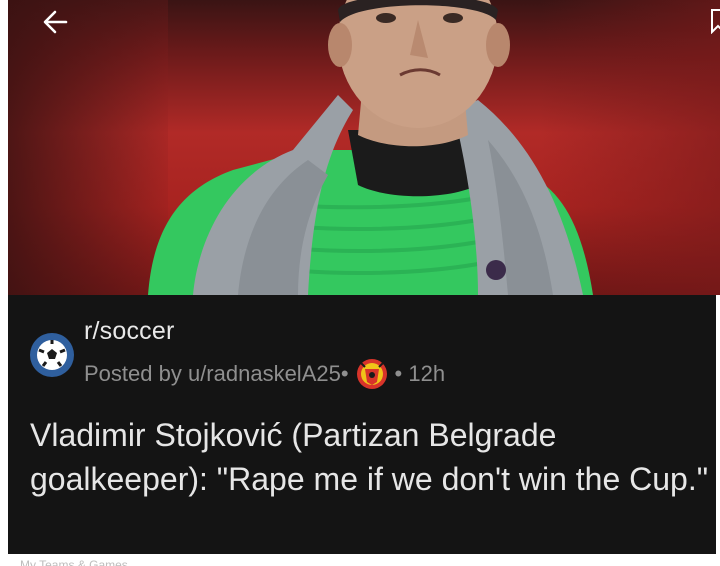 Image resolution: width=720 pixels, height=566 pixels. Describe the element at coordinates (74, 562) in the screenshot. I see `bottom-partial-text: My Teams & Games` at that location.